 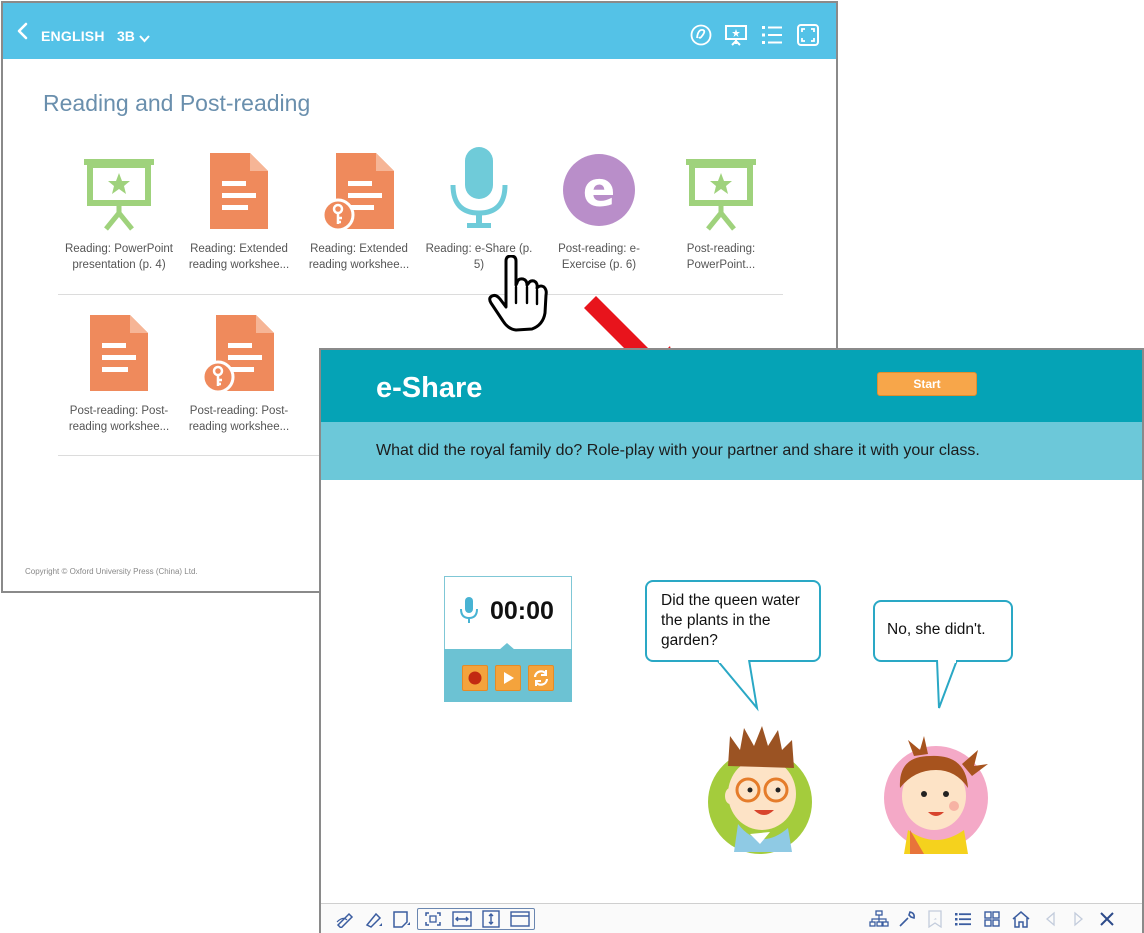 I want to click on close-icon, so click(x=1107, y=919).